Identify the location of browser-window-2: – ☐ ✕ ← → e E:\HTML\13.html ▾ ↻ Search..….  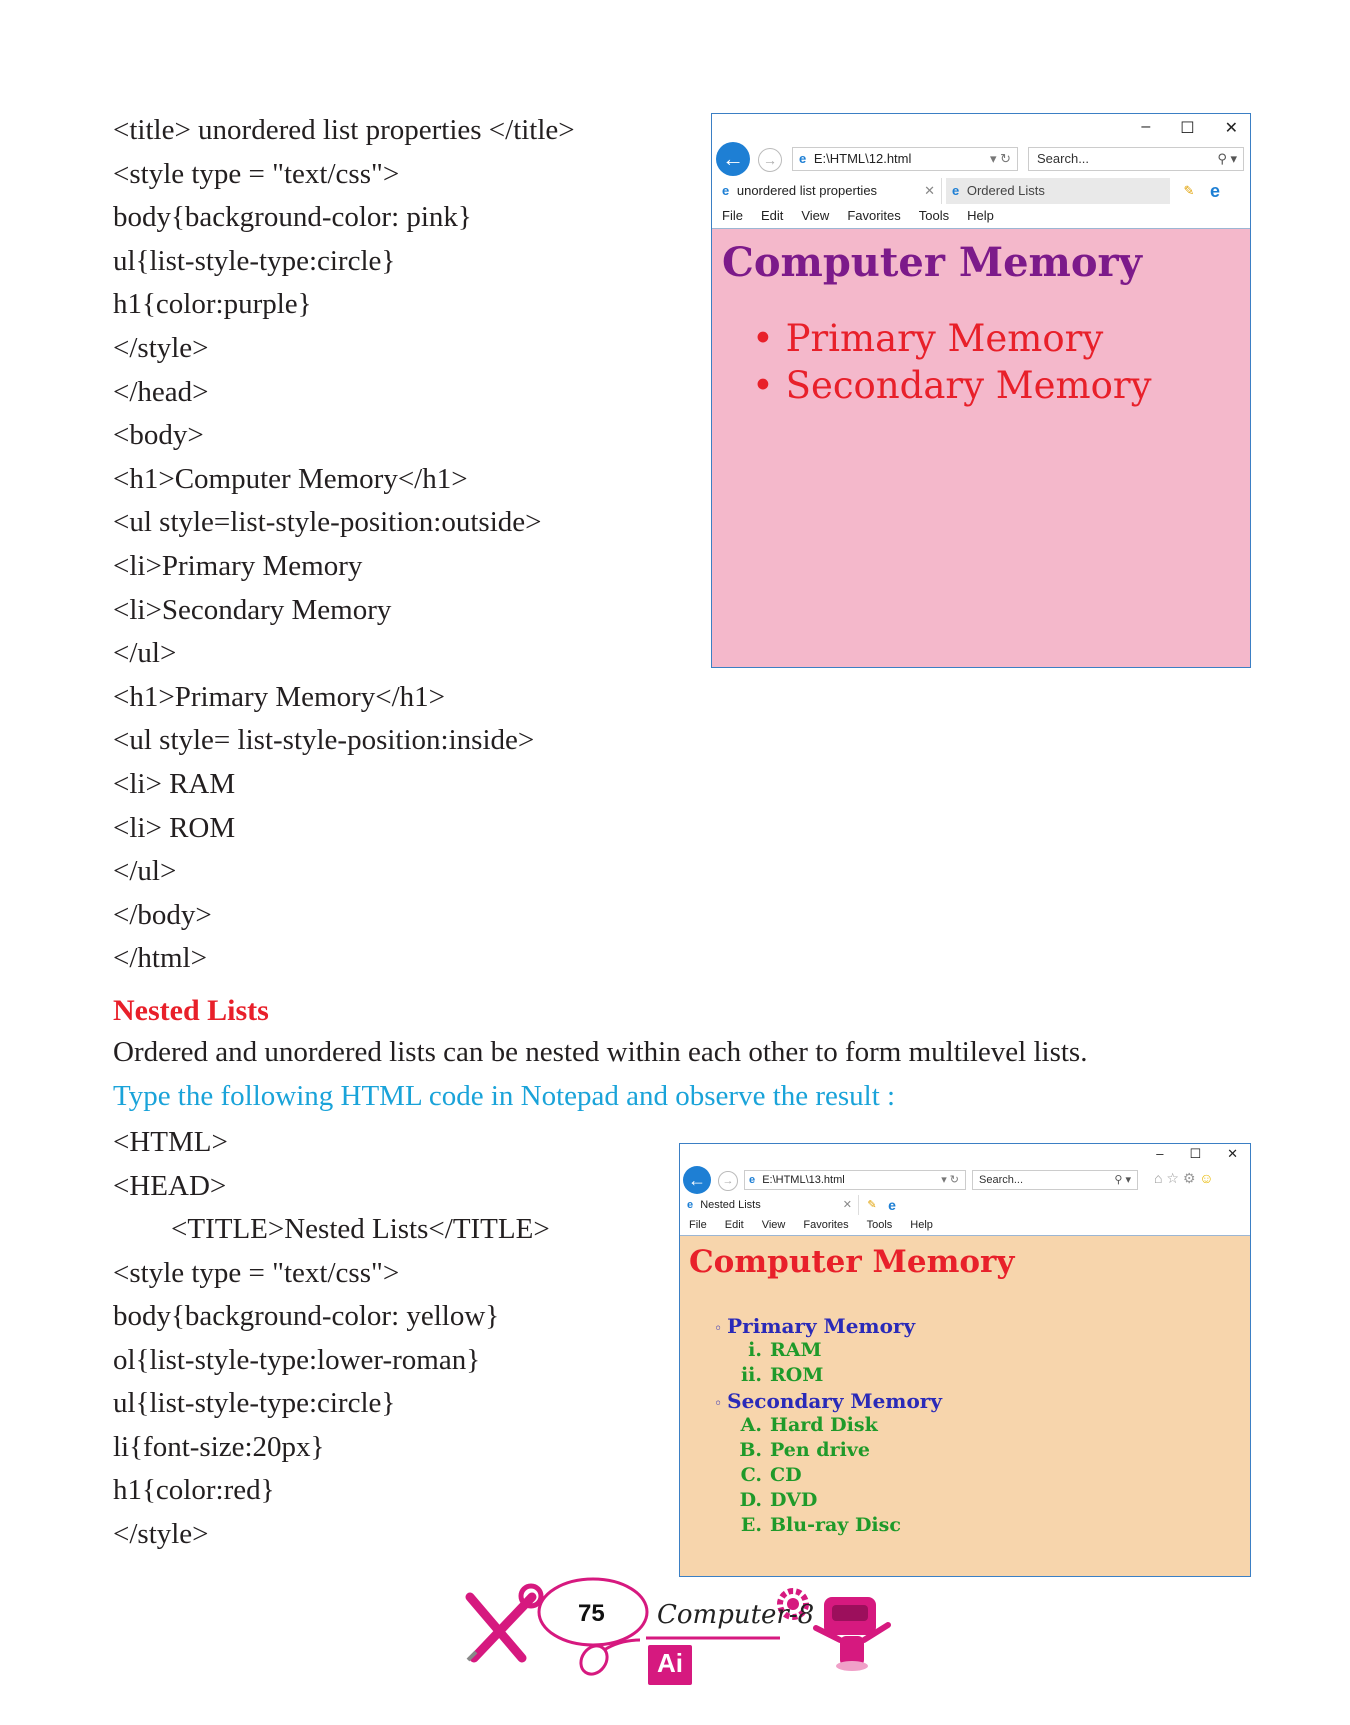
(965, 1360).